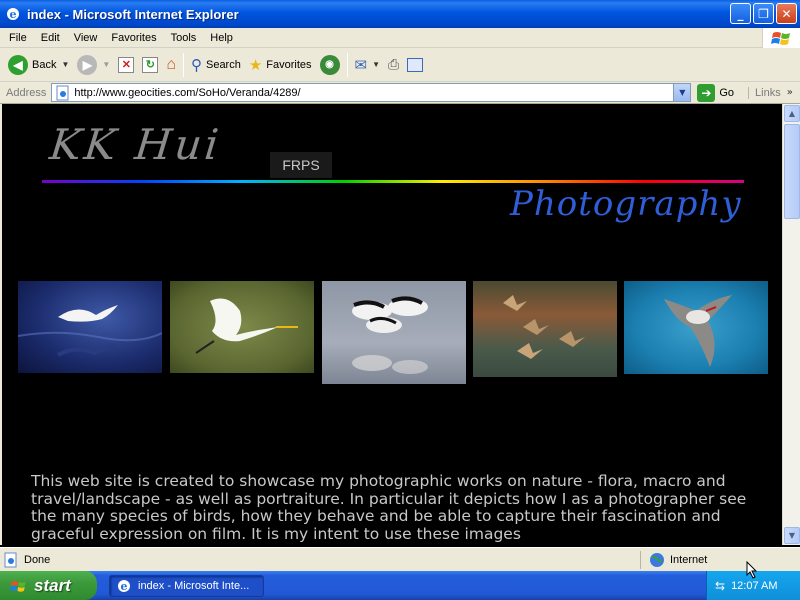 The height and width of the screenshot is (600, 800). I want to click on stop-button: ✕, so click(126, 65).